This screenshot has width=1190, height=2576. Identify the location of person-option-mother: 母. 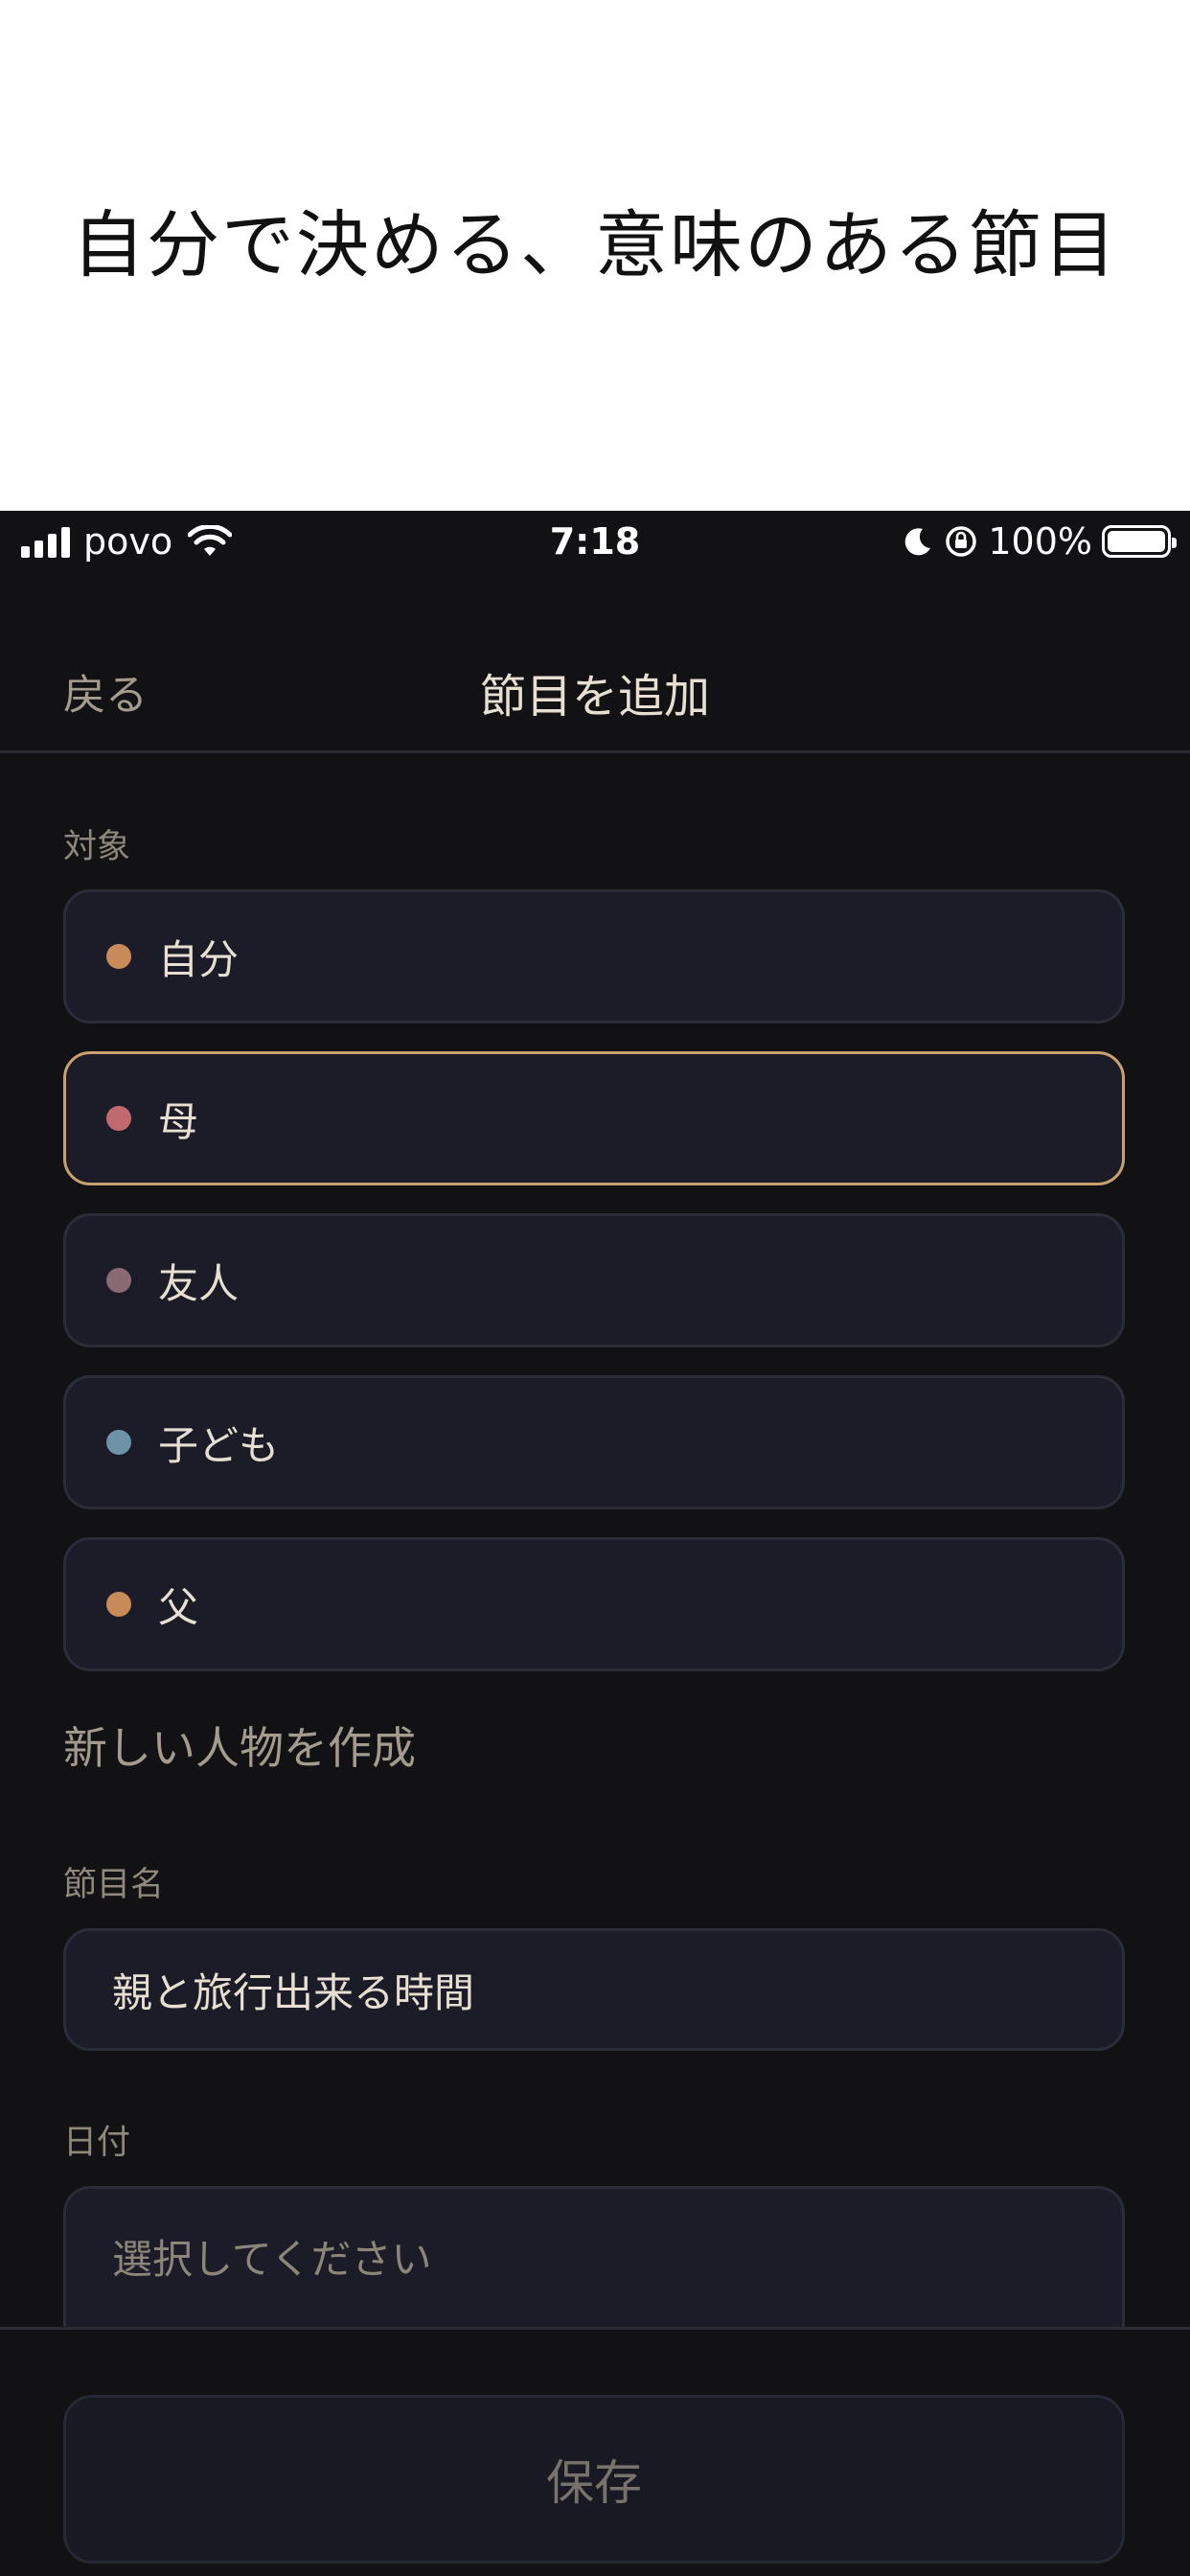
(594, 1118).